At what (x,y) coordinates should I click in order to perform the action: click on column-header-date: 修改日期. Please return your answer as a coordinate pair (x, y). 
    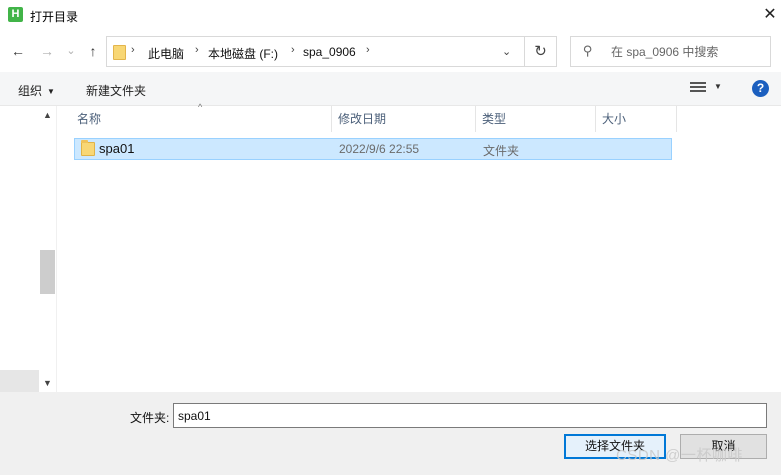
    Looking at the image, I should click on (403, 119).